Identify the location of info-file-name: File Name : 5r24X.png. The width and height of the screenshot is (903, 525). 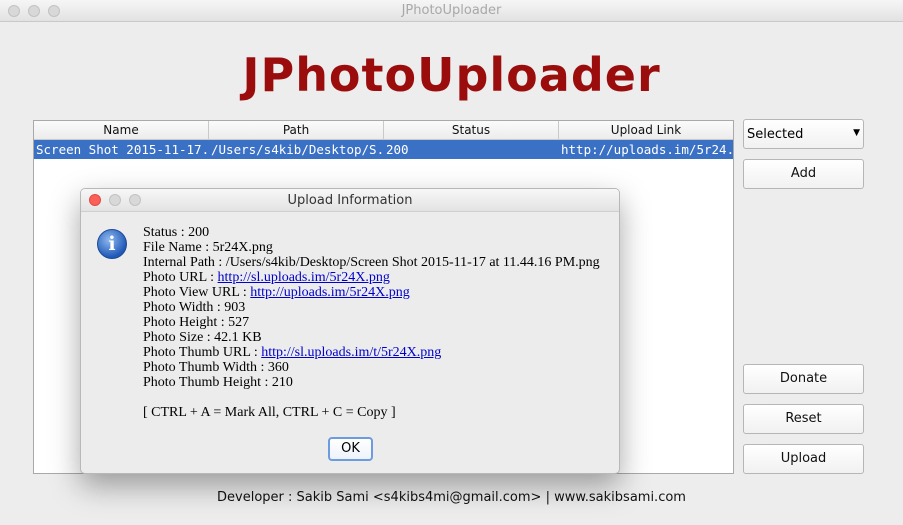
(208, 247).